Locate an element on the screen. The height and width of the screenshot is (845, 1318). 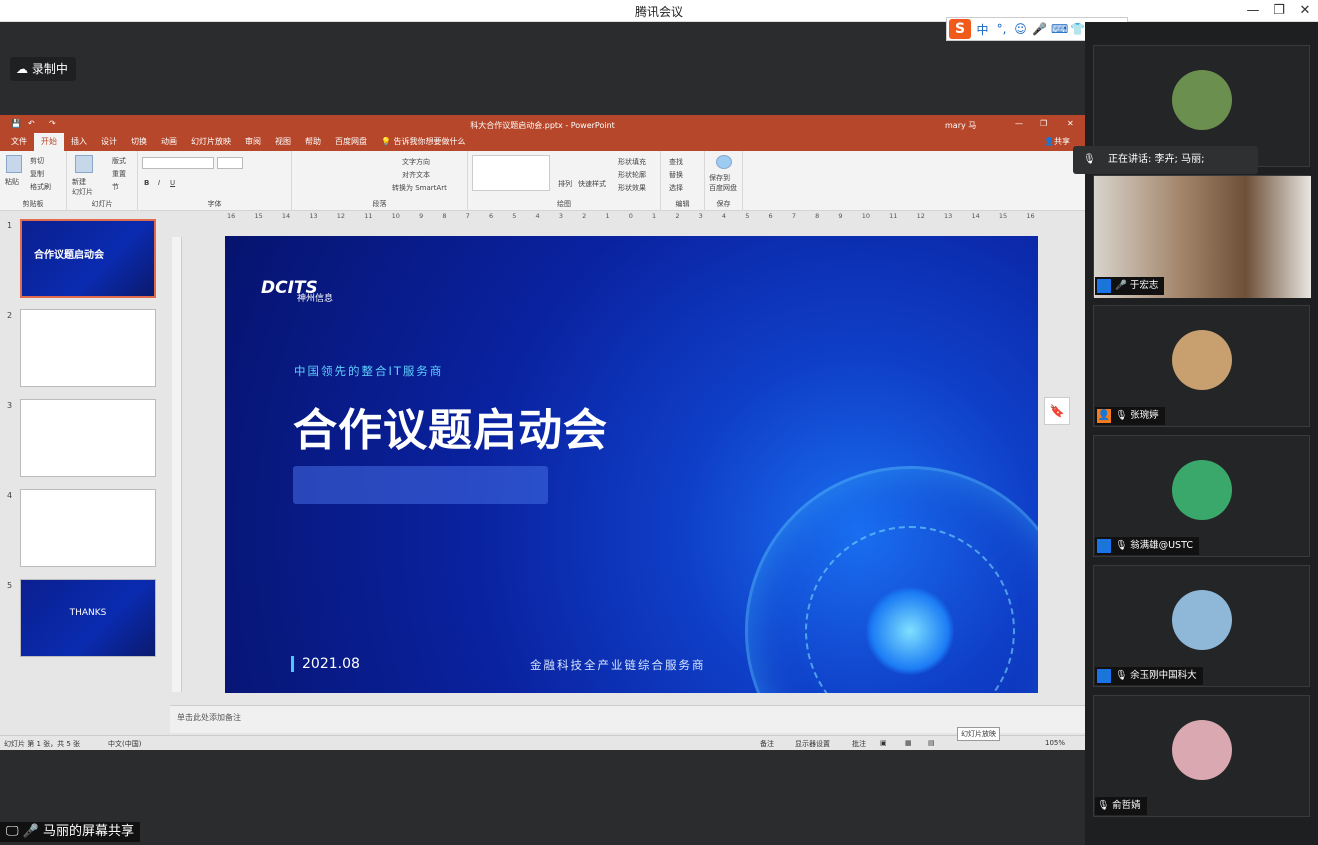
participant-tile: 👤 🎙 翁满雄@USTC is located at coordinates (1201, 496).